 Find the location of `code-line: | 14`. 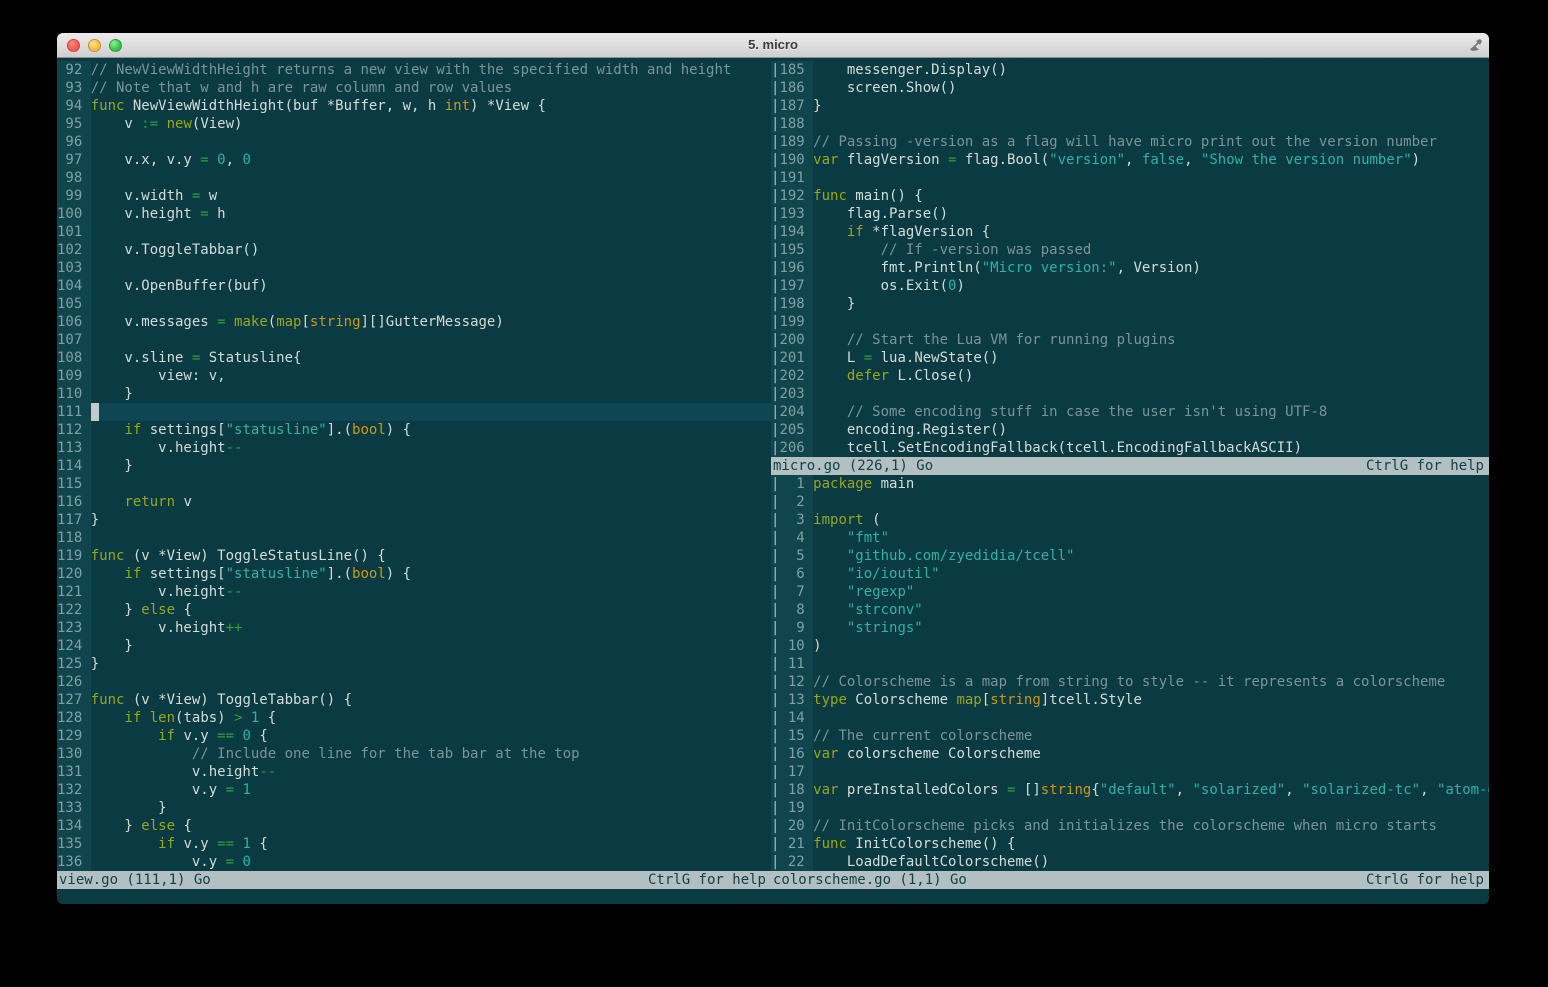

code-line: | 14 is located at coordinates (1130, 718).